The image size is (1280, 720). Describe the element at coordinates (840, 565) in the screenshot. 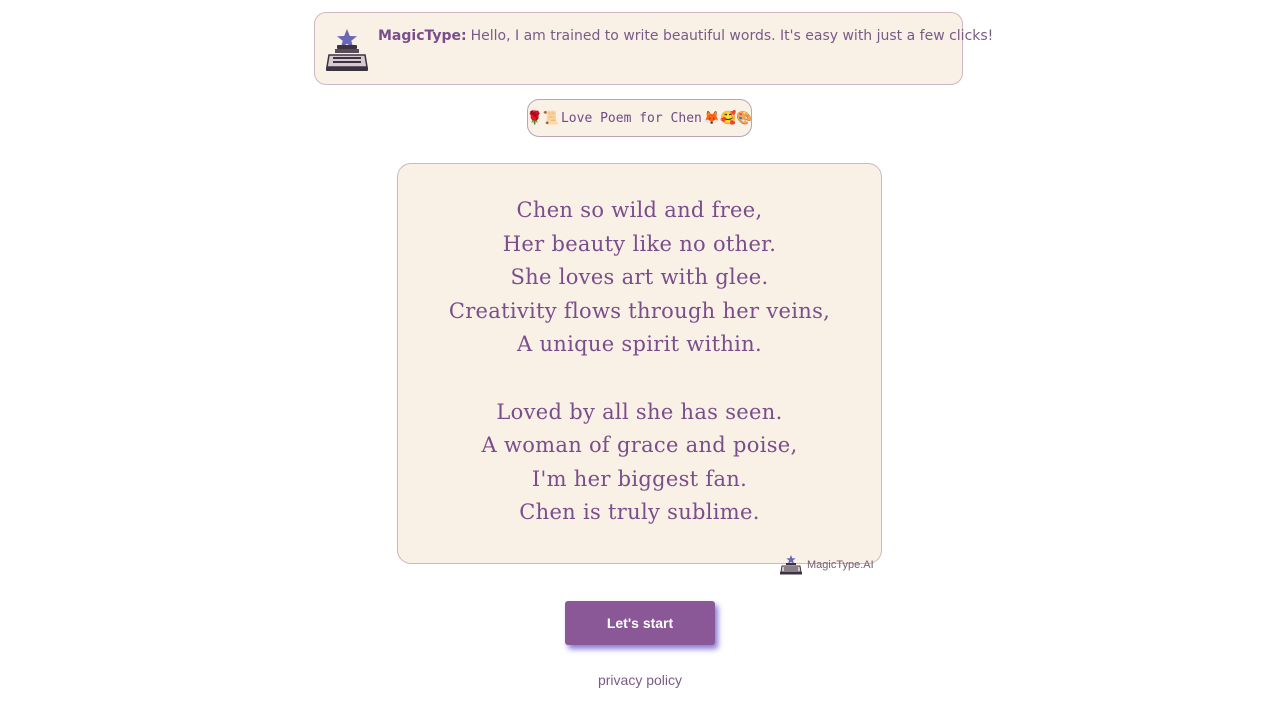

I see `watermark-label: MagicType.AI` at that location.